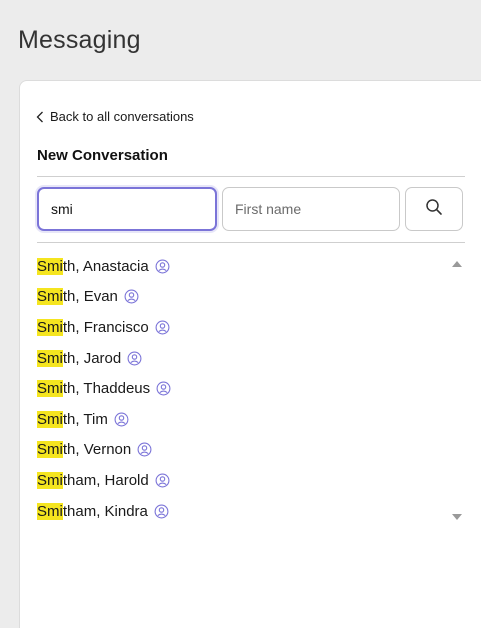 The height and width of the screenshot is (628, 481). I want to click on contact-list-item: Smi th, Evan, so click(243, 297).